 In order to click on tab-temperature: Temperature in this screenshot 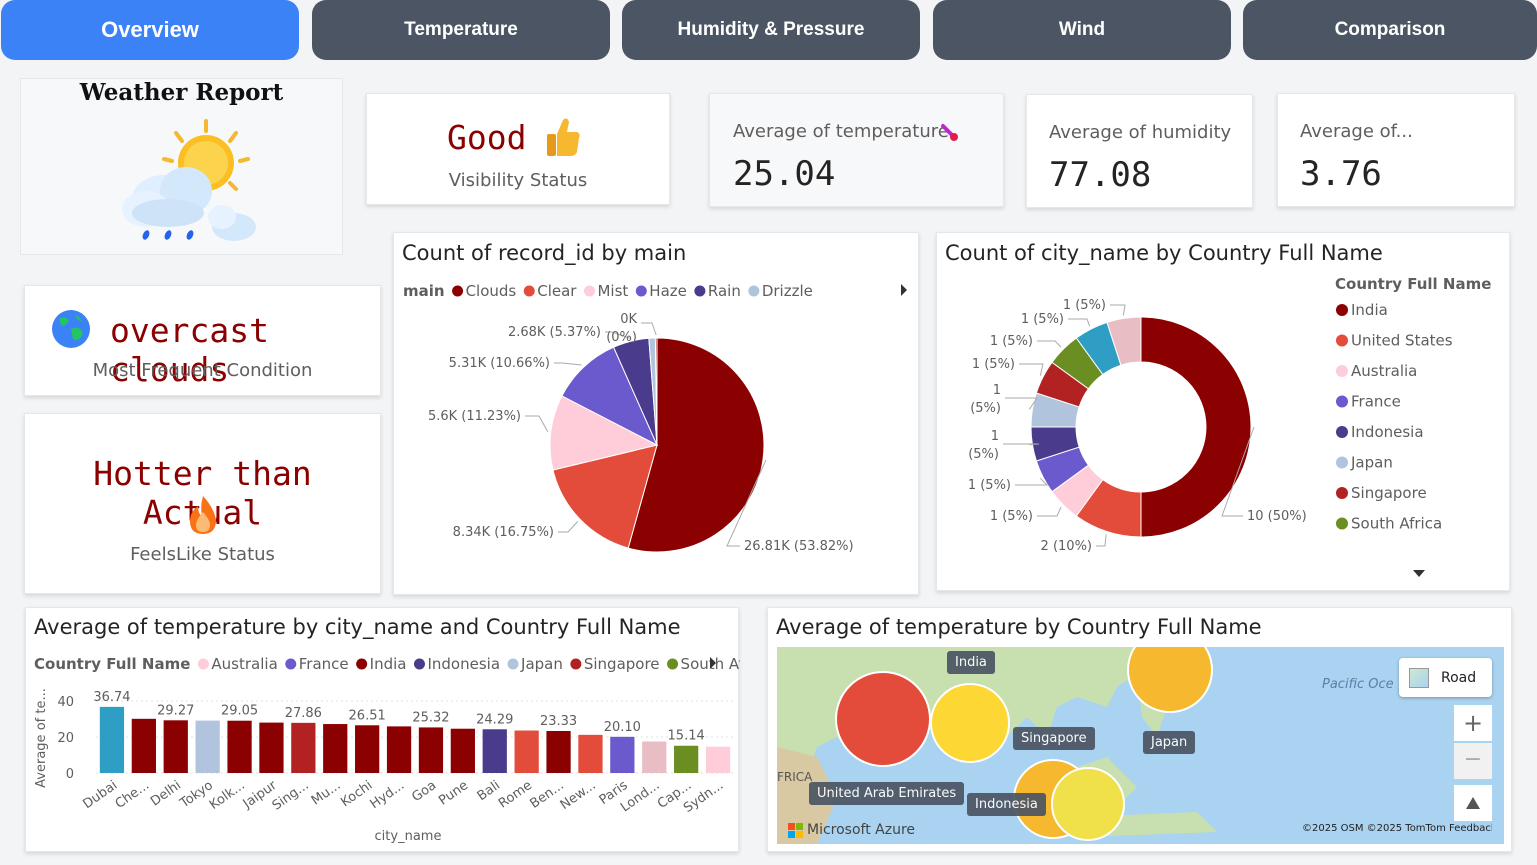, I will do `click(461, 30)`.